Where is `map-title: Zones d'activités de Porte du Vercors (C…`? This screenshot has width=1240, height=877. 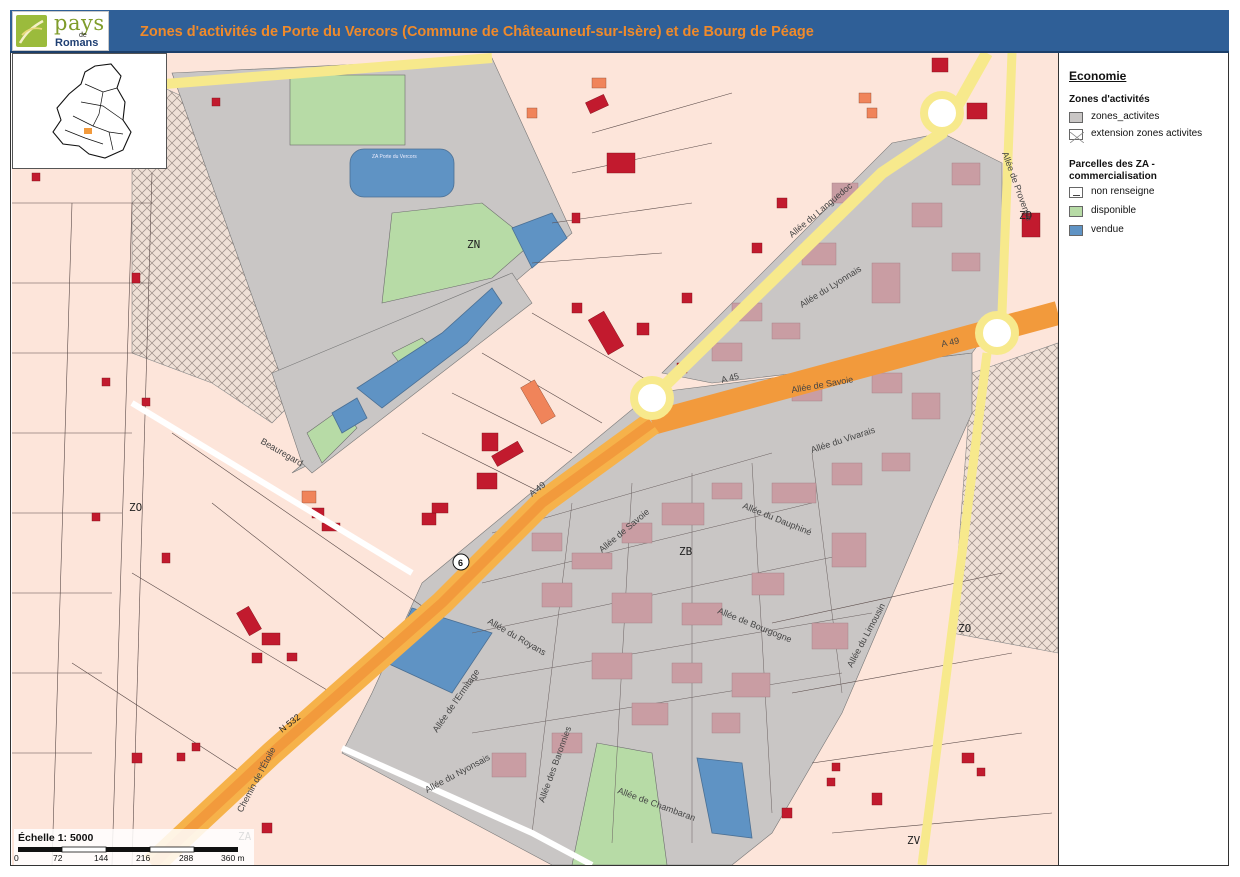 map-title: Zones d'activités de Porte du Vercors (C… is located at coordinates (477, 32).